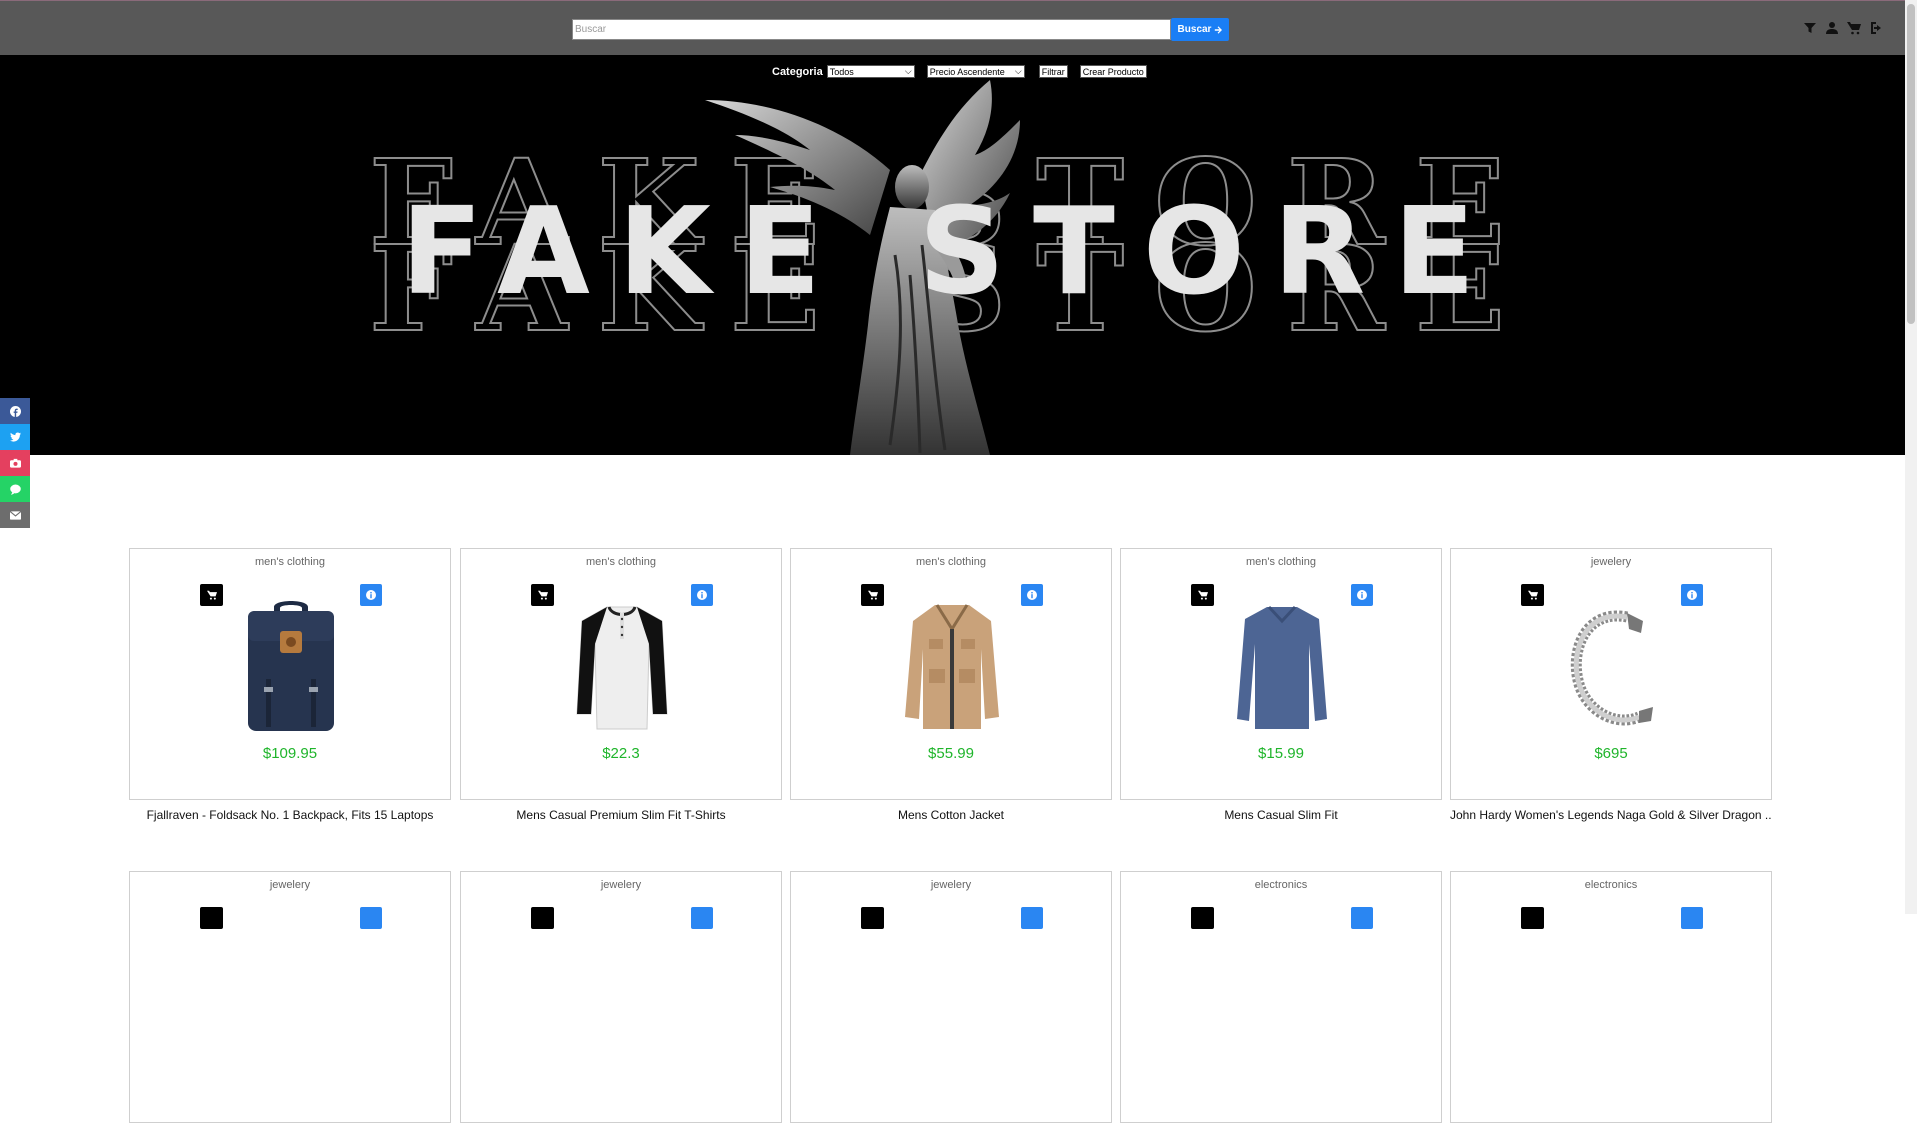  I want to click on whatsapp-icon, so click(15, 489).